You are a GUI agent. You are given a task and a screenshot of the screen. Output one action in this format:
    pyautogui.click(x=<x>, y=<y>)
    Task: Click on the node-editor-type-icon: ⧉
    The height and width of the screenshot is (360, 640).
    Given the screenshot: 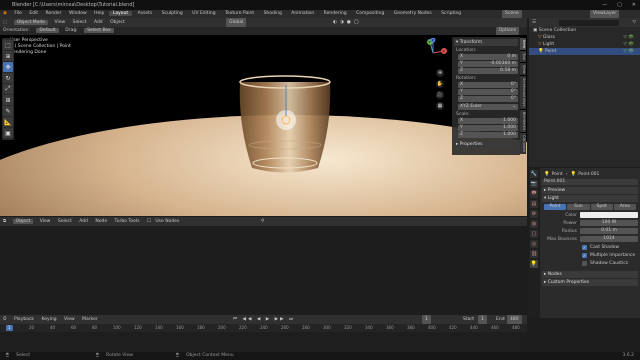 What is the action you would take?
    pyautogui.click(x=4, y=221)
    